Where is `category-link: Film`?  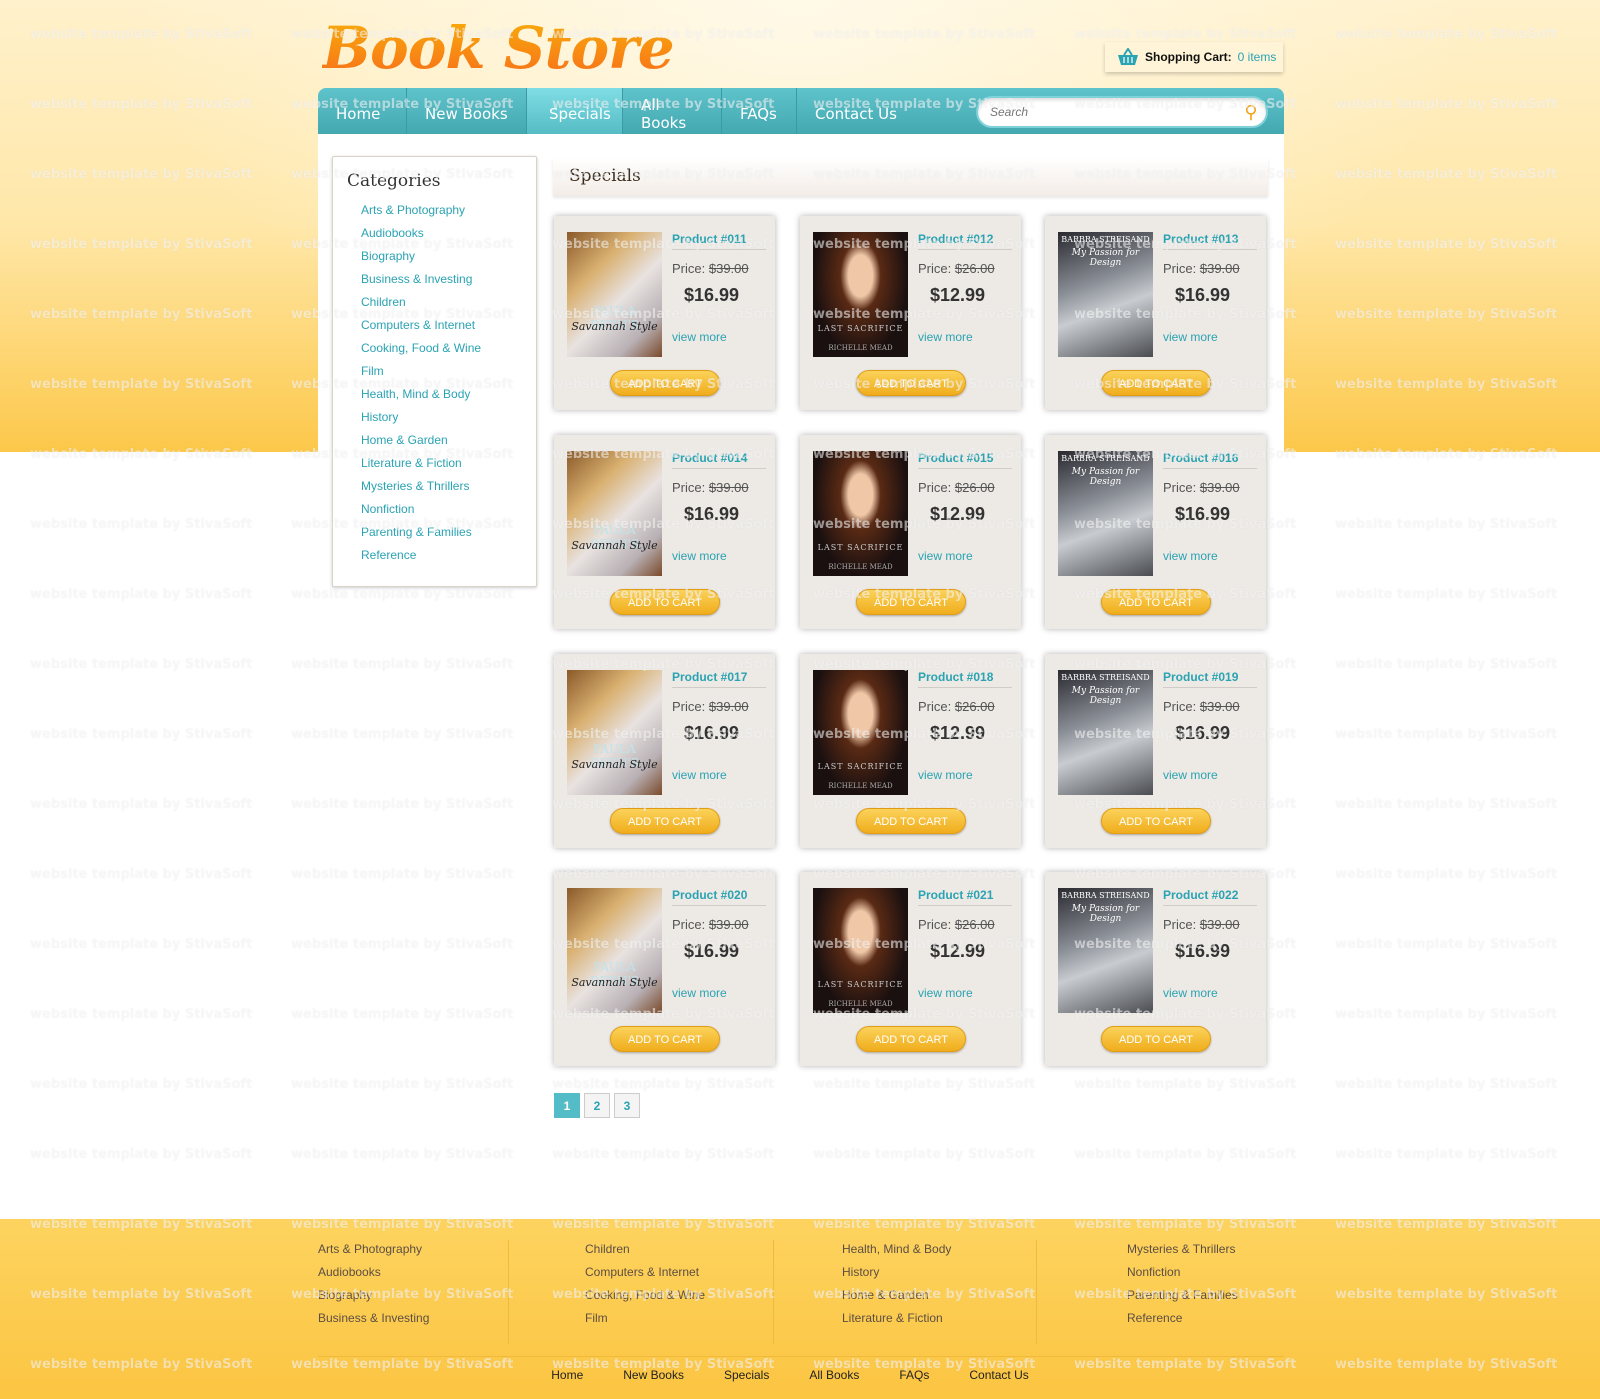 category-link: Film is located at coordinates (448, 375).